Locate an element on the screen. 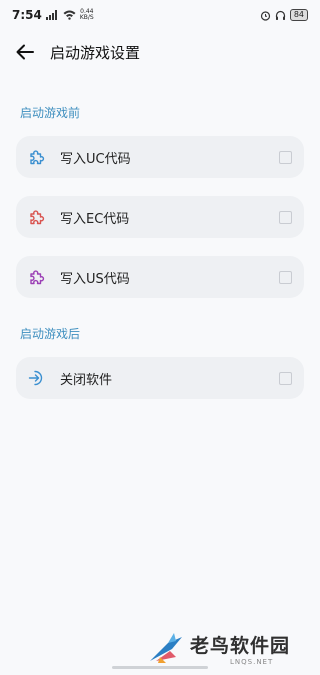  cellular-signal-icon is located at coordinates (51, 15).